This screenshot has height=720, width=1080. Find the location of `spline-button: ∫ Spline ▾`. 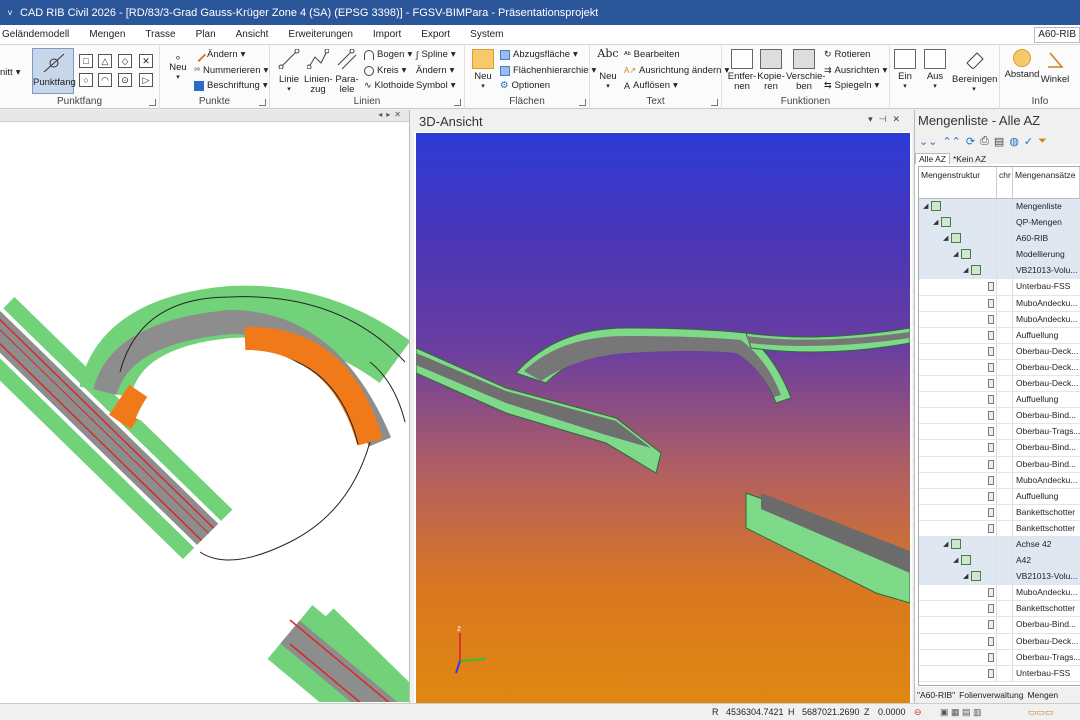

spline-button: ∫ Spline ▾ is located at coordinates (436, 54).